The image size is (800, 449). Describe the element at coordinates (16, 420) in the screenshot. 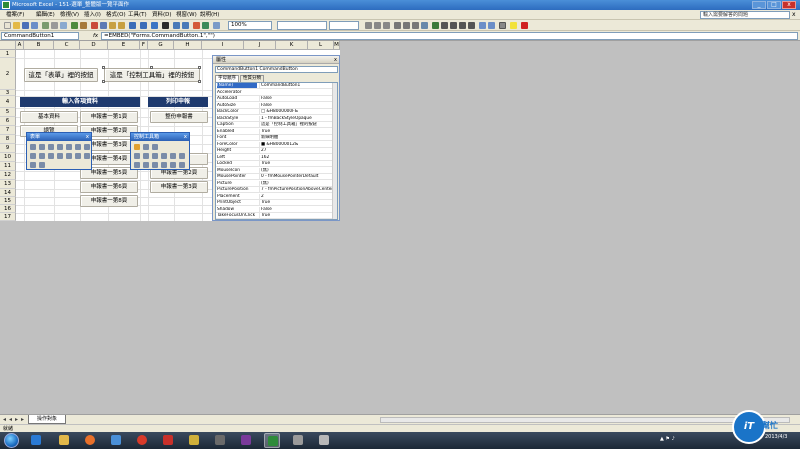

I see `next-sheet-icon: ▸` at that location.